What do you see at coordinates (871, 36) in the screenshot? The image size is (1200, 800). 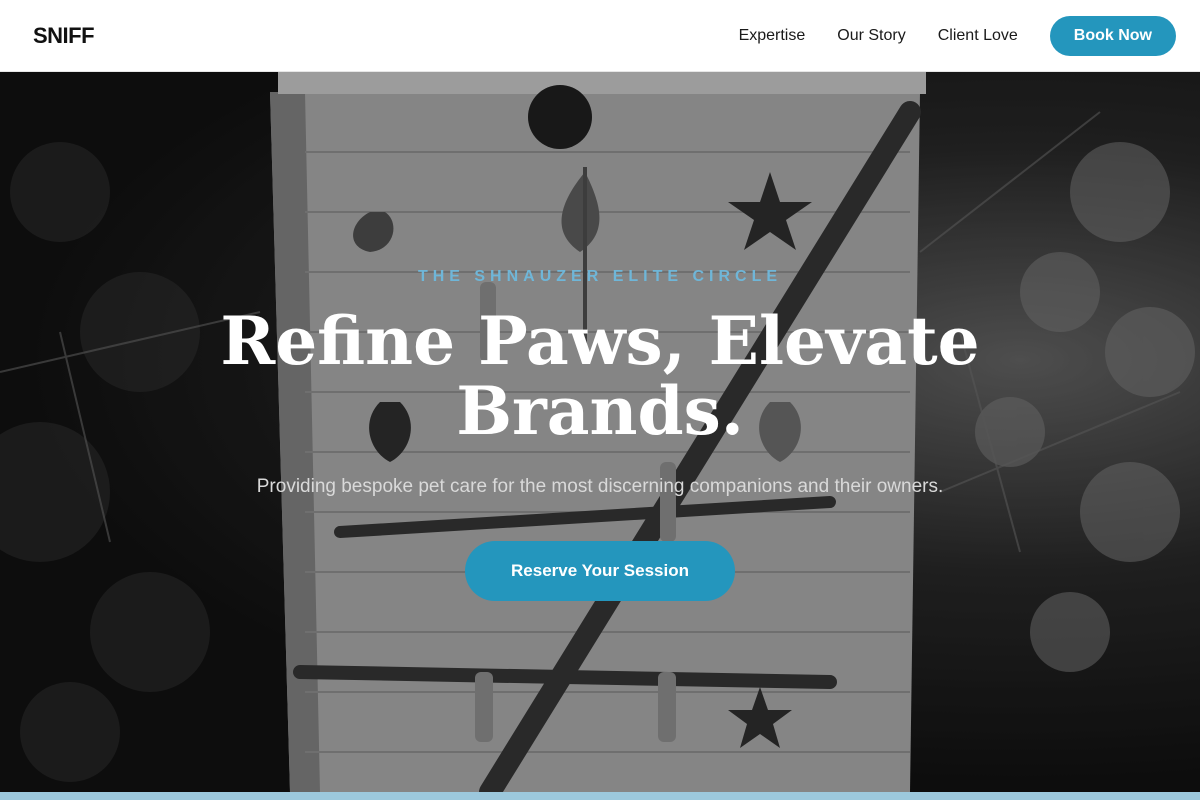 I see `nav-link-our-story: Our Story` at bounding box center [871, 36].